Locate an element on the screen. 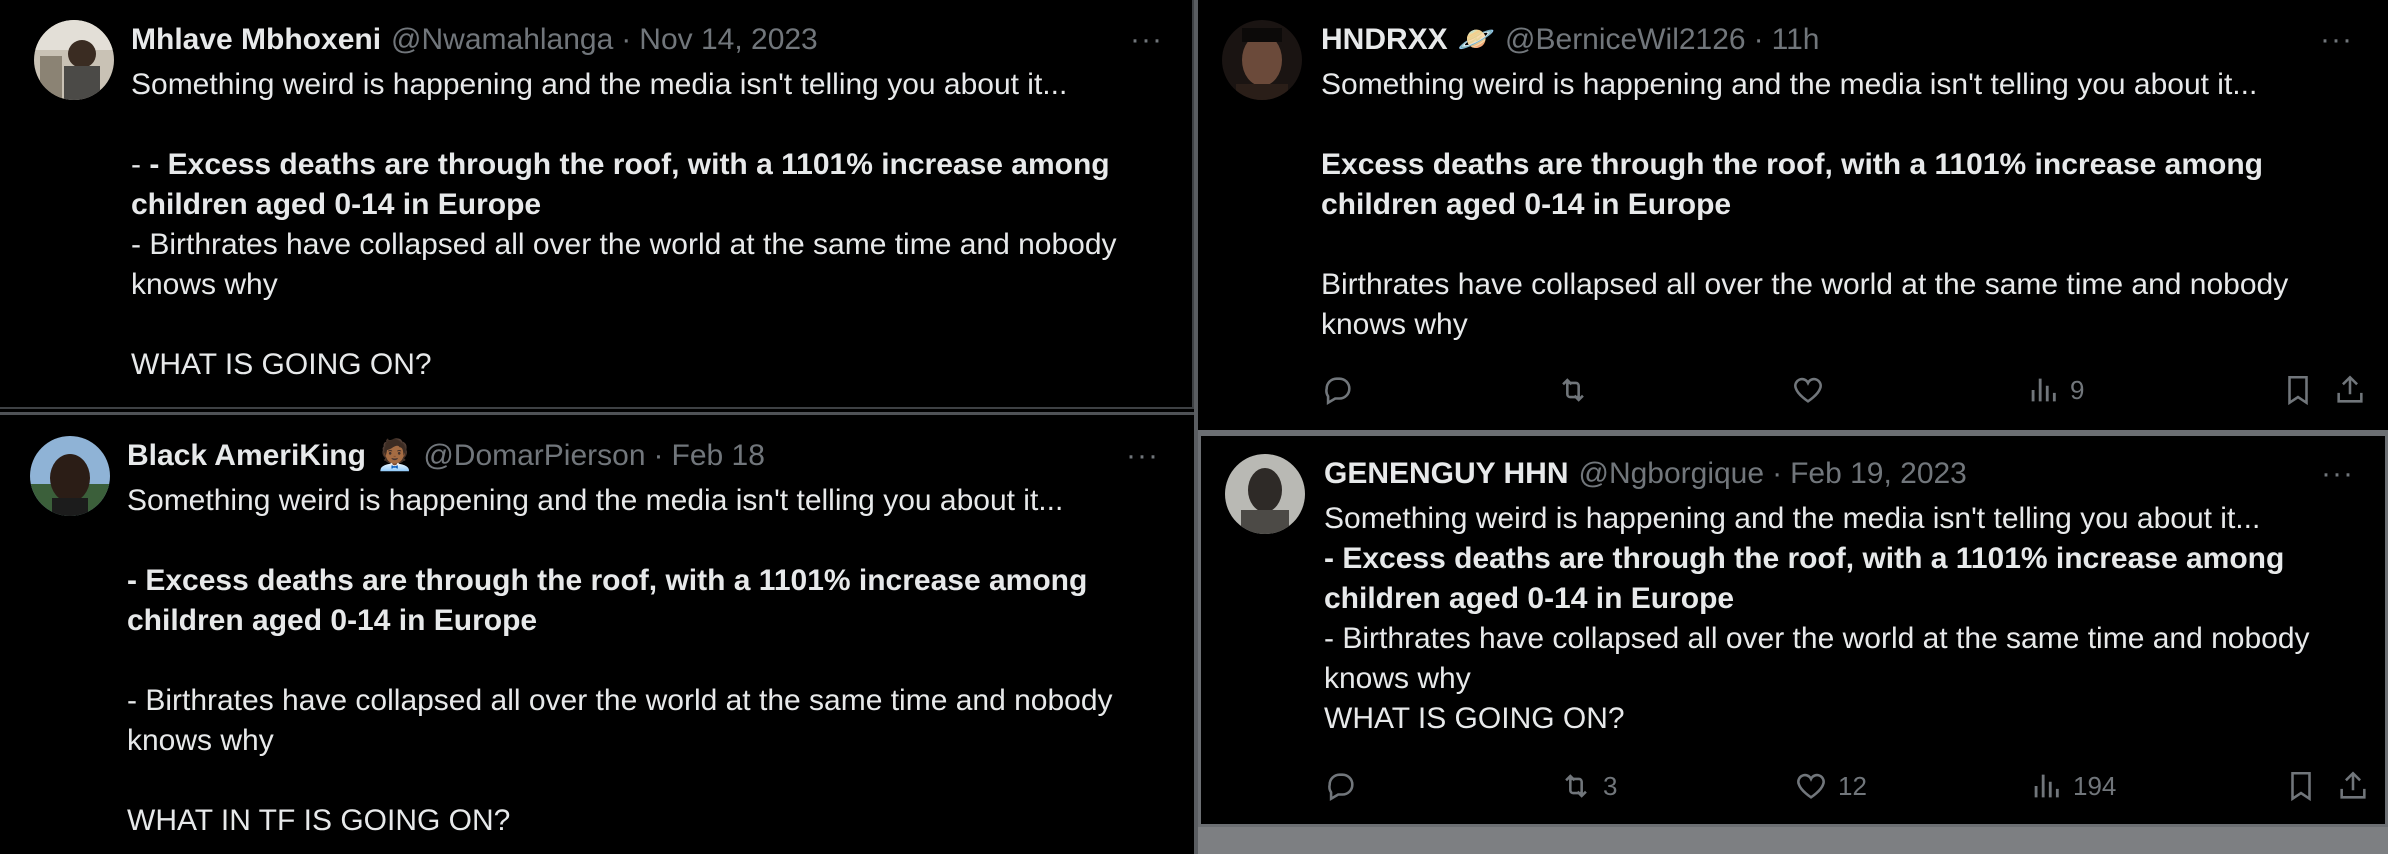 Image resolution: width=2388 pixels, height=854 pixels. bottom-gray-strip is located at coordinates (1793, 840).